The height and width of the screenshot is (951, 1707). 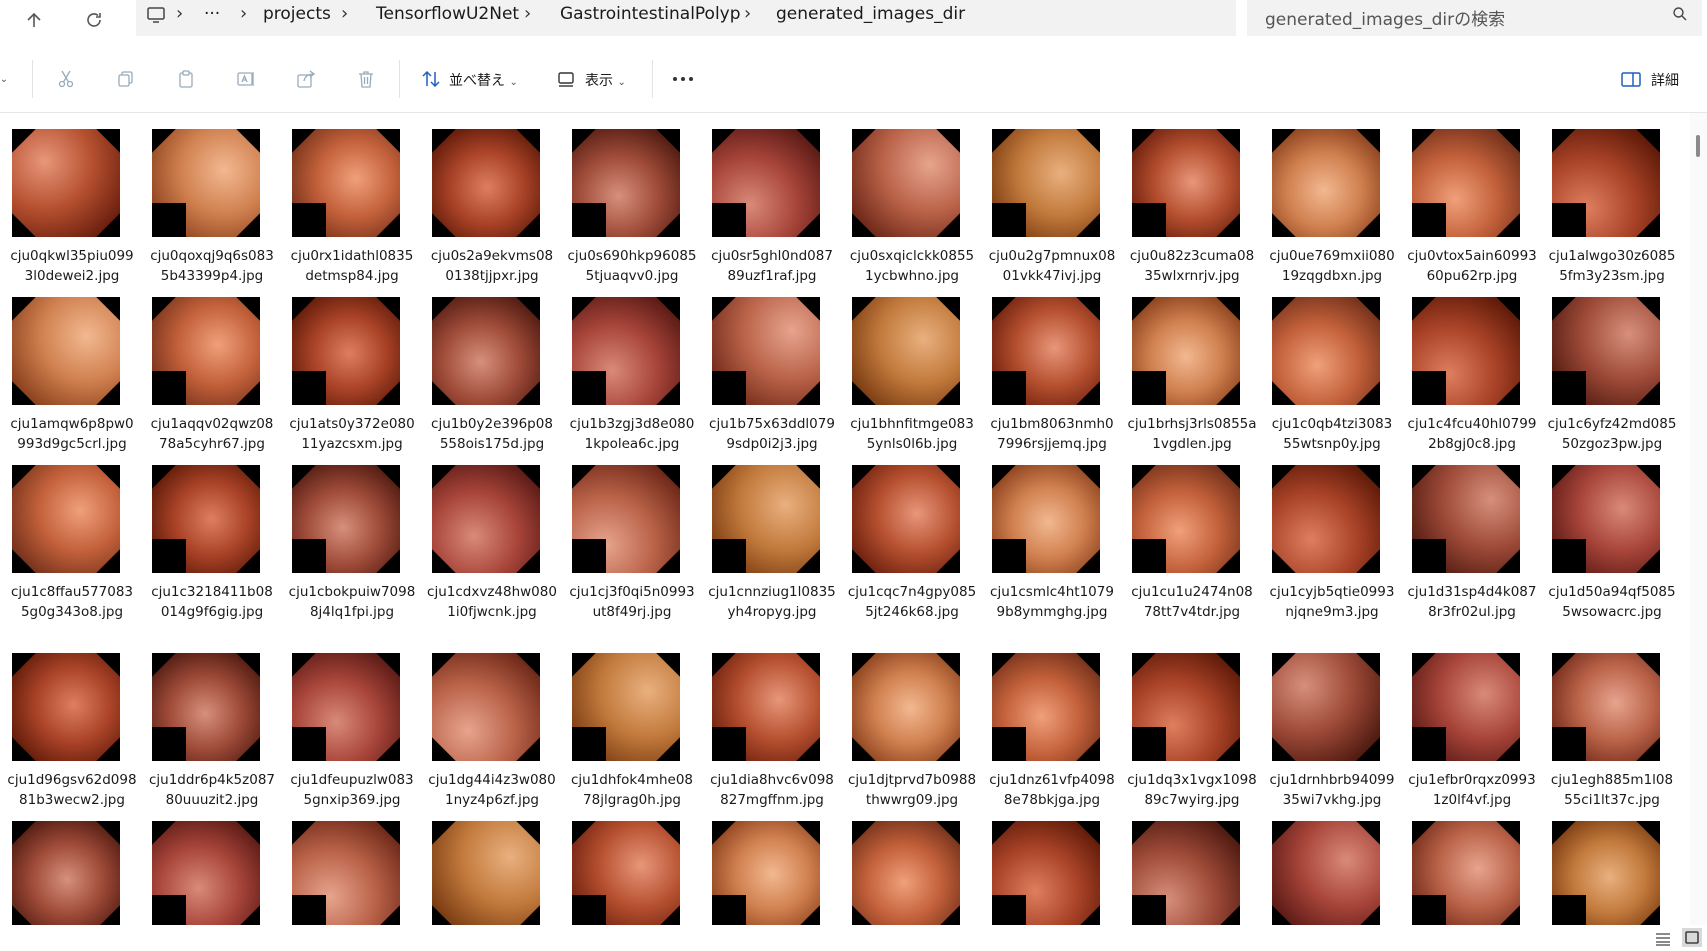 What do you see at coordinates (246, 79) in the screenshot?
I see `rename-icon` at bounding box center [246, 79].